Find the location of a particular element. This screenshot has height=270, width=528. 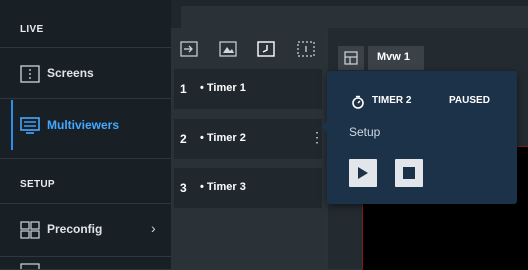

tab-mvw-1: Mvw 1 is located at coordinates (396, 58).